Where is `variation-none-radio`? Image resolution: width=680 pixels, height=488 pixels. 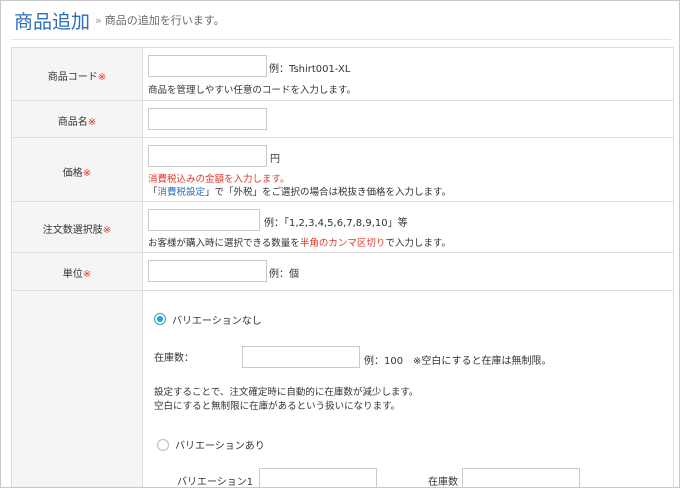
variation-none-radio is located at coordinates (160, 319).